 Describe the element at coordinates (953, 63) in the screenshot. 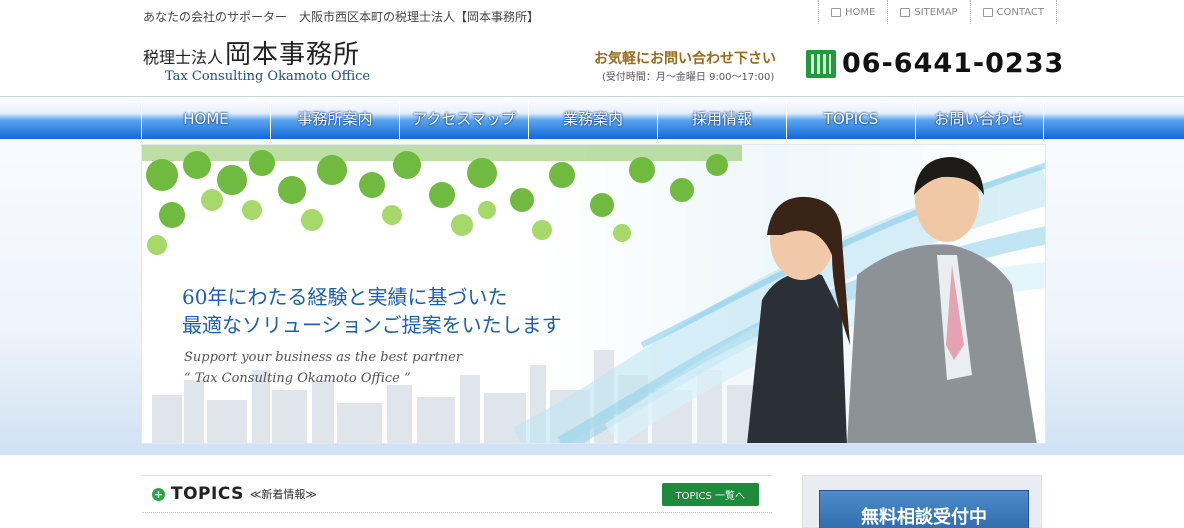

I see `phone-number: 06-6441-0233` at that location.